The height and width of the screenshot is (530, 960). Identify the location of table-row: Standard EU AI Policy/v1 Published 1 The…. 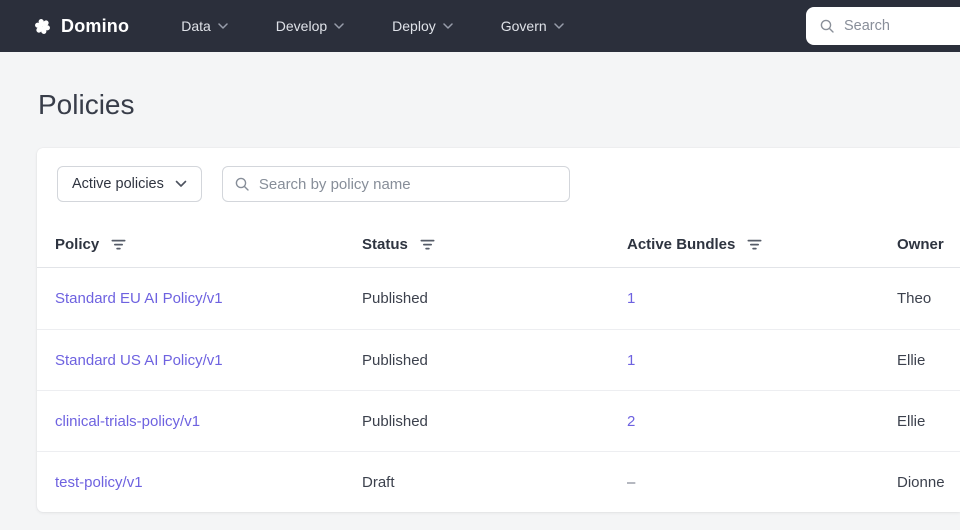
(498, 298).